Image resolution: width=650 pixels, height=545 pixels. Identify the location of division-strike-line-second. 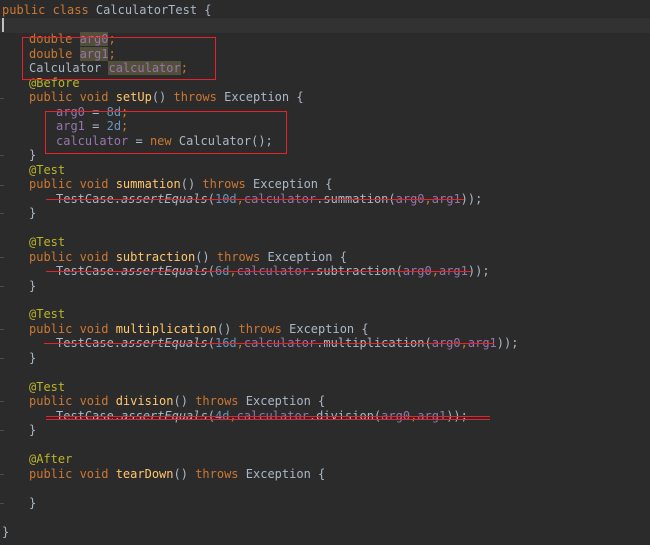
(268, 419).